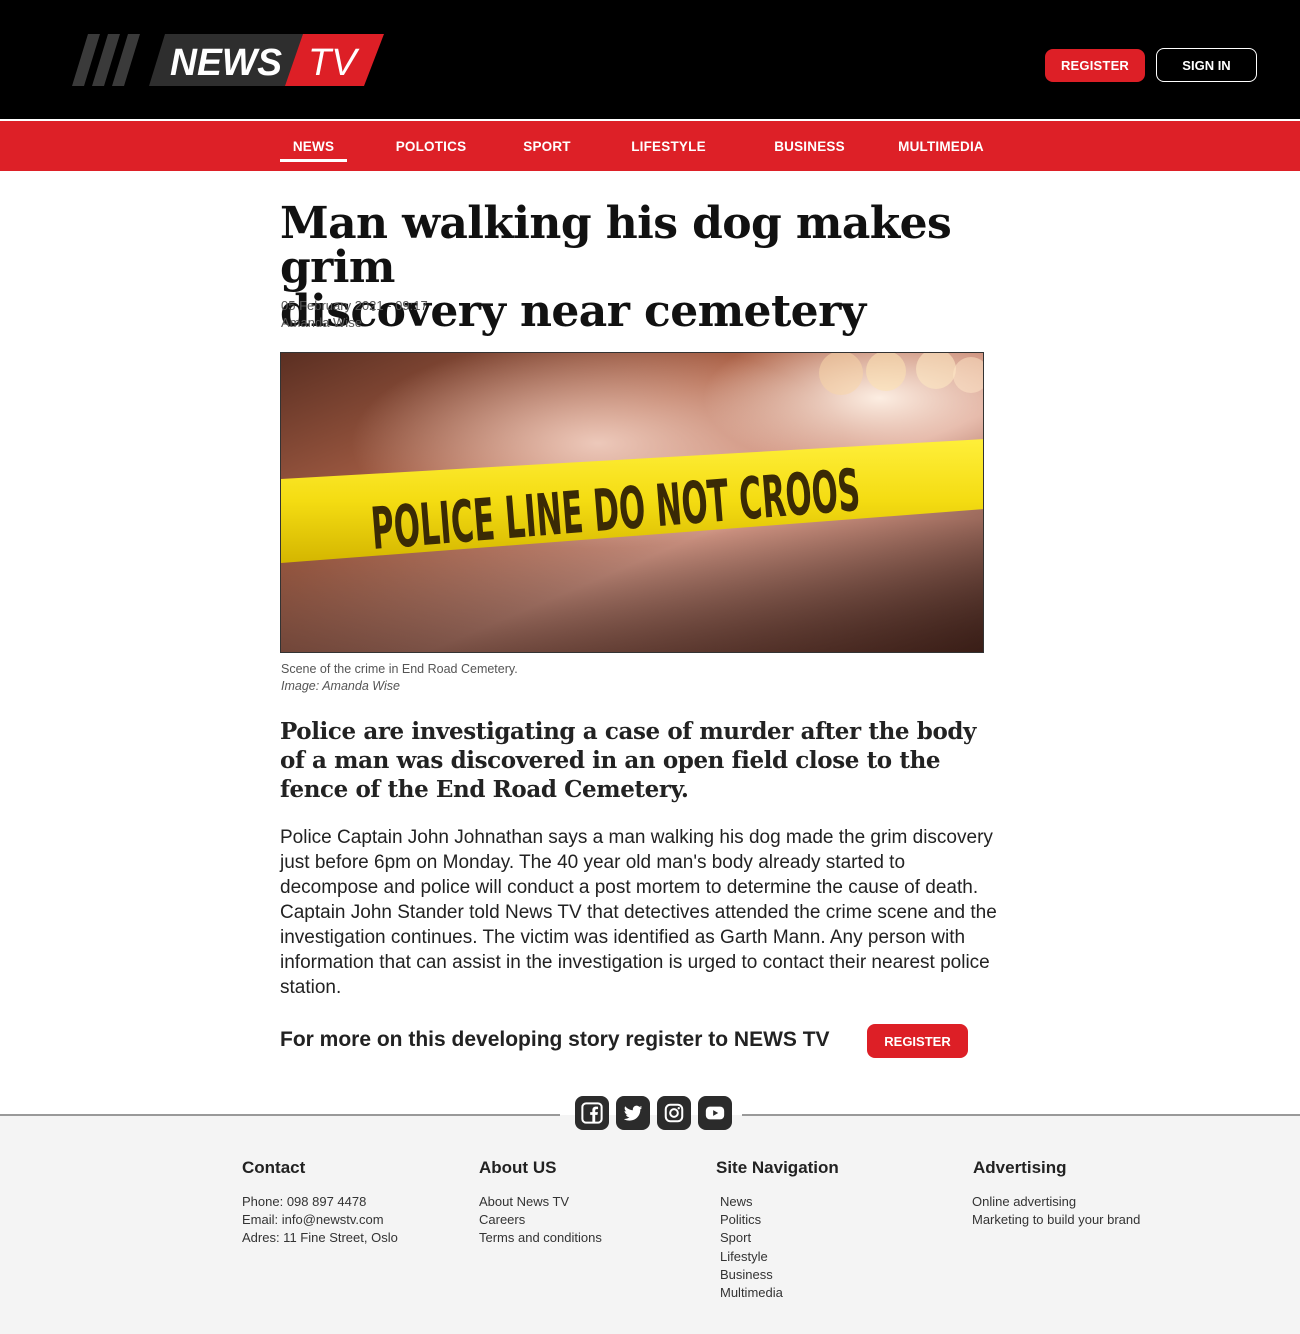 This screenshot has width=1300, height=1334. I want to click on image-credit: Image: Amanda Wise, so click(340, 686).